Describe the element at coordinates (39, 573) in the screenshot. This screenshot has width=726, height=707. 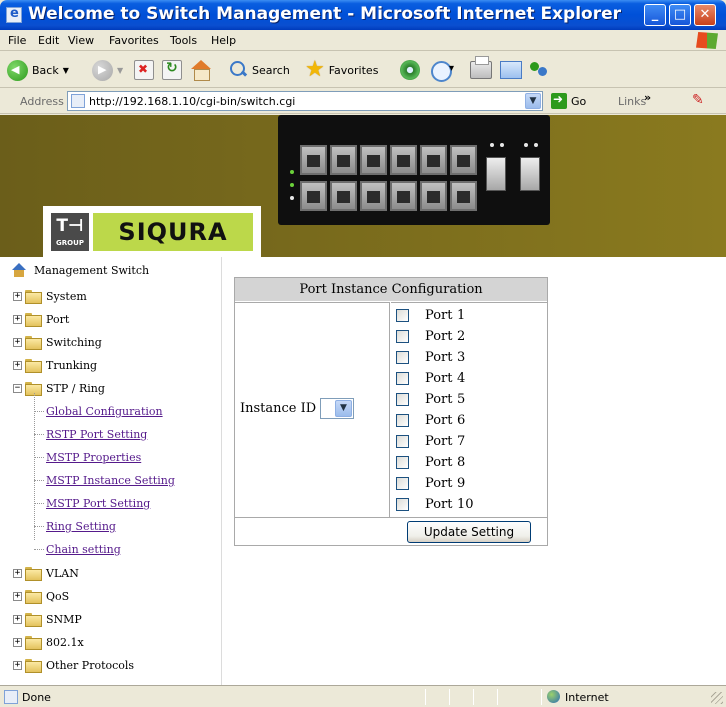
I see `tree-folder-vlan: + VLAN` at that location.